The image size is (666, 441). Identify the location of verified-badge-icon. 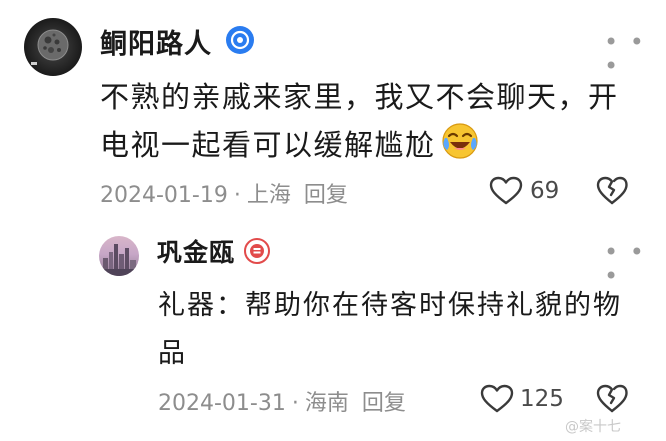
(240, 40).